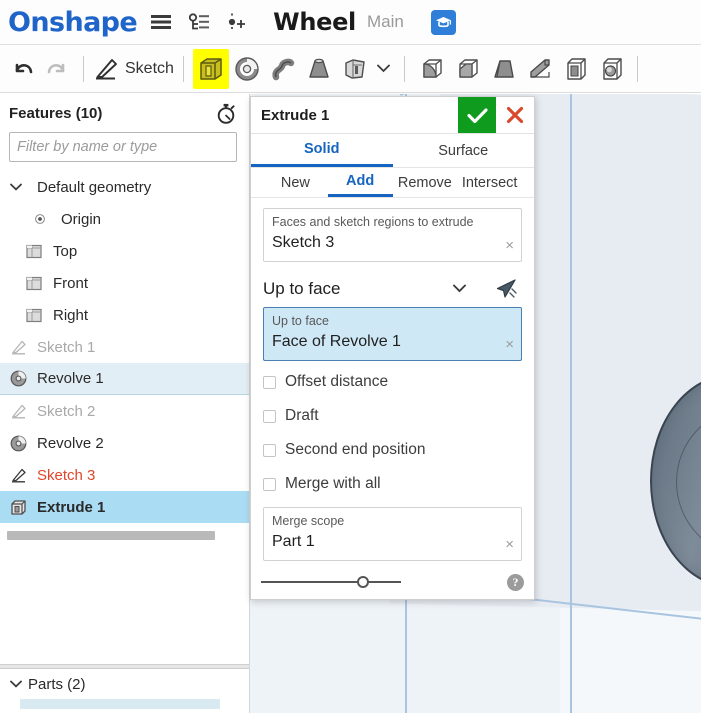 The image size is (701, 713). I want to click on feature-tree-item-front: Front, so click(124, 283).